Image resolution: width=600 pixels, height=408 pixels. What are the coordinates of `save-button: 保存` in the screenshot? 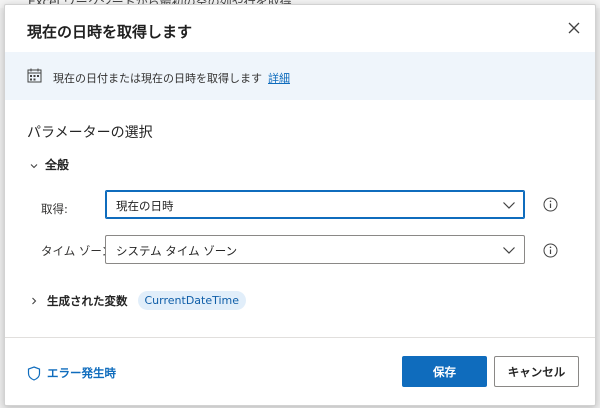 It's located at (444, 371).